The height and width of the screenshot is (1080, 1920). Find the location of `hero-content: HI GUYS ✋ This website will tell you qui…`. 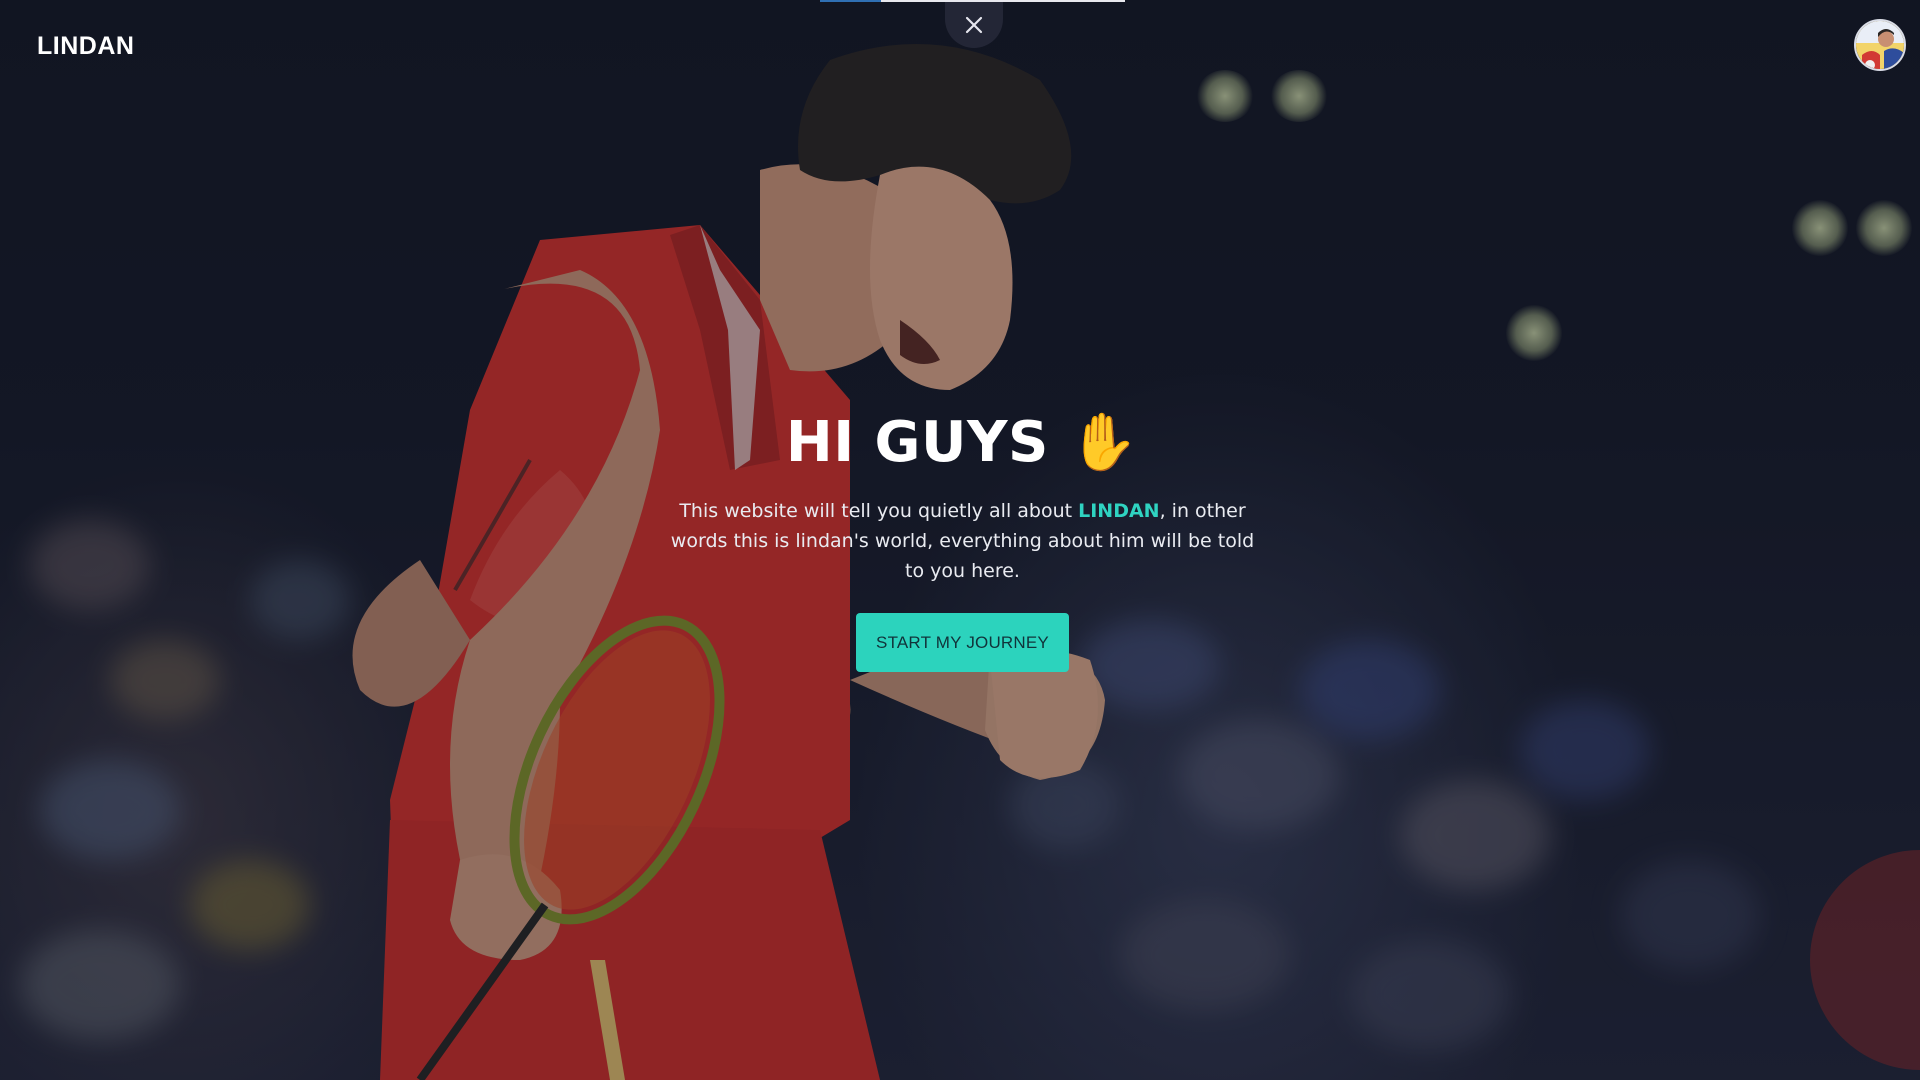

hero-content: HI GUYS ✋ This website will tell you qui… is located at coordinates (962, 536).